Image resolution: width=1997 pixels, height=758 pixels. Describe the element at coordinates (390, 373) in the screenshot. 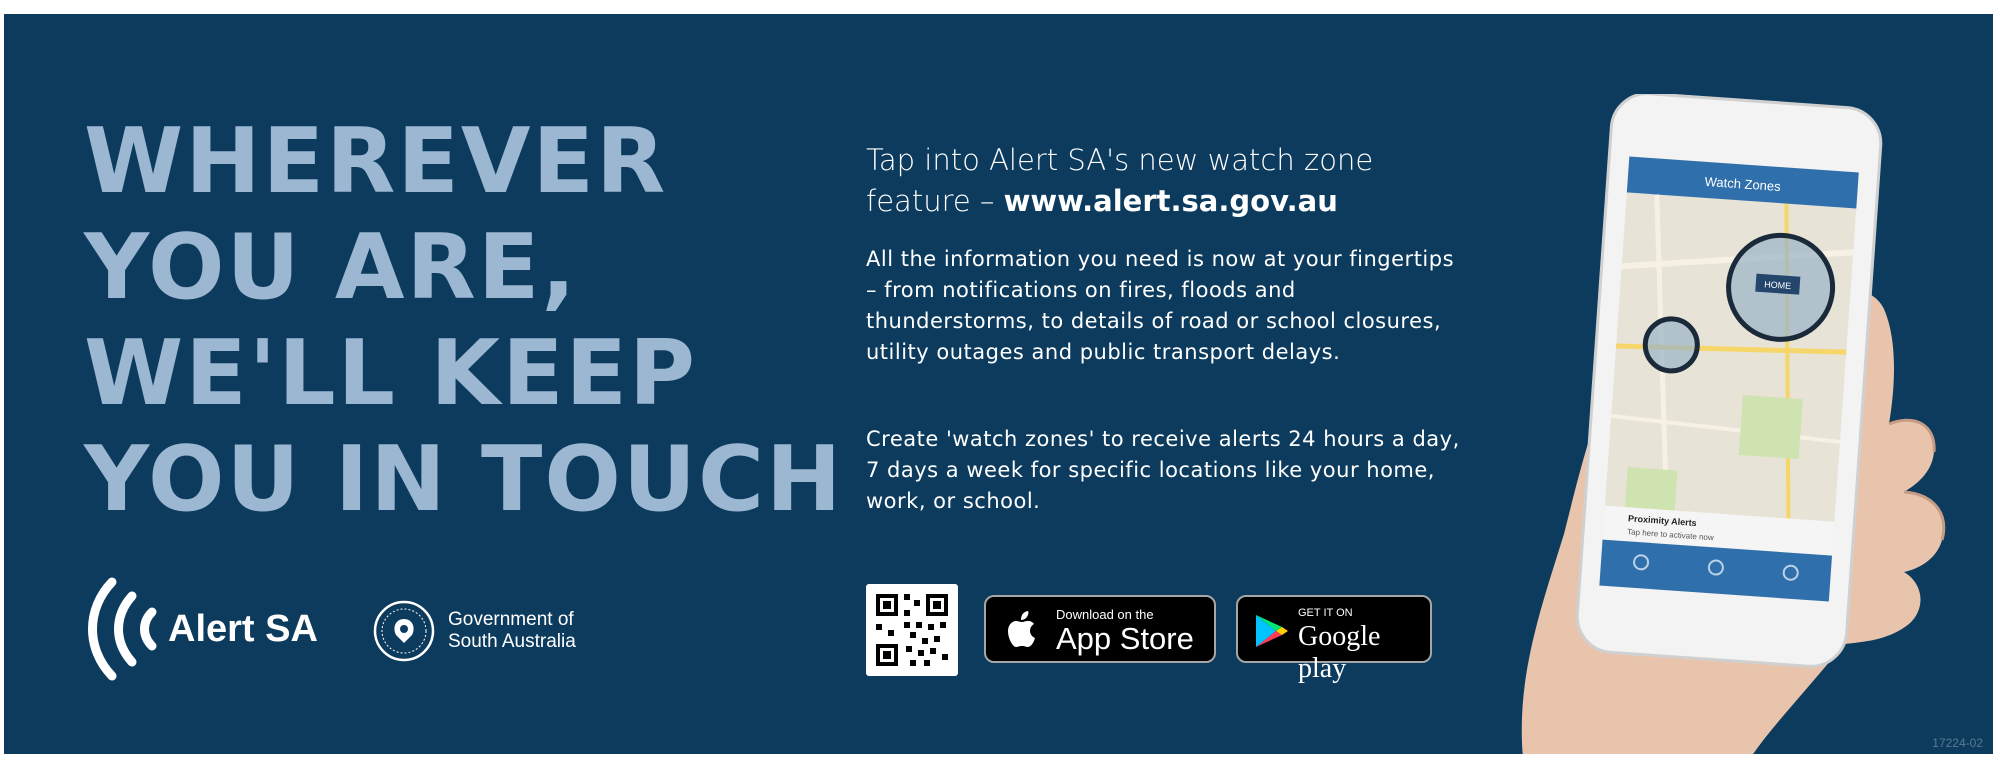

I see `headline-line-3: WE'LL KEEP` at that location.